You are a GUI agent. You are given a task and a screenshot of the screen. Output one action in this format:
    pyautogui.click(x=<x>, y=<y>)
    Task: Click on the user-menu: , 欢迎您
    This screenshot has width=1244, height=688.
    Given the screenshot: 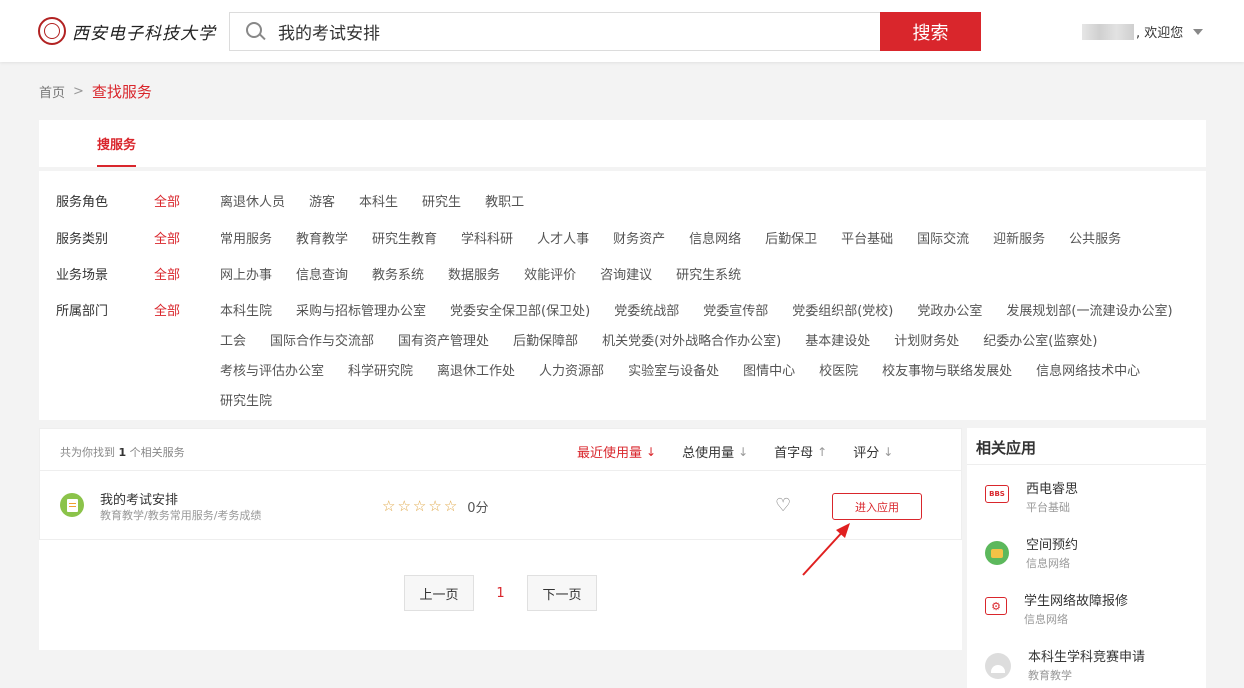 What is the action you would take?
    pyautogui.click(x=1143, y=31)
    